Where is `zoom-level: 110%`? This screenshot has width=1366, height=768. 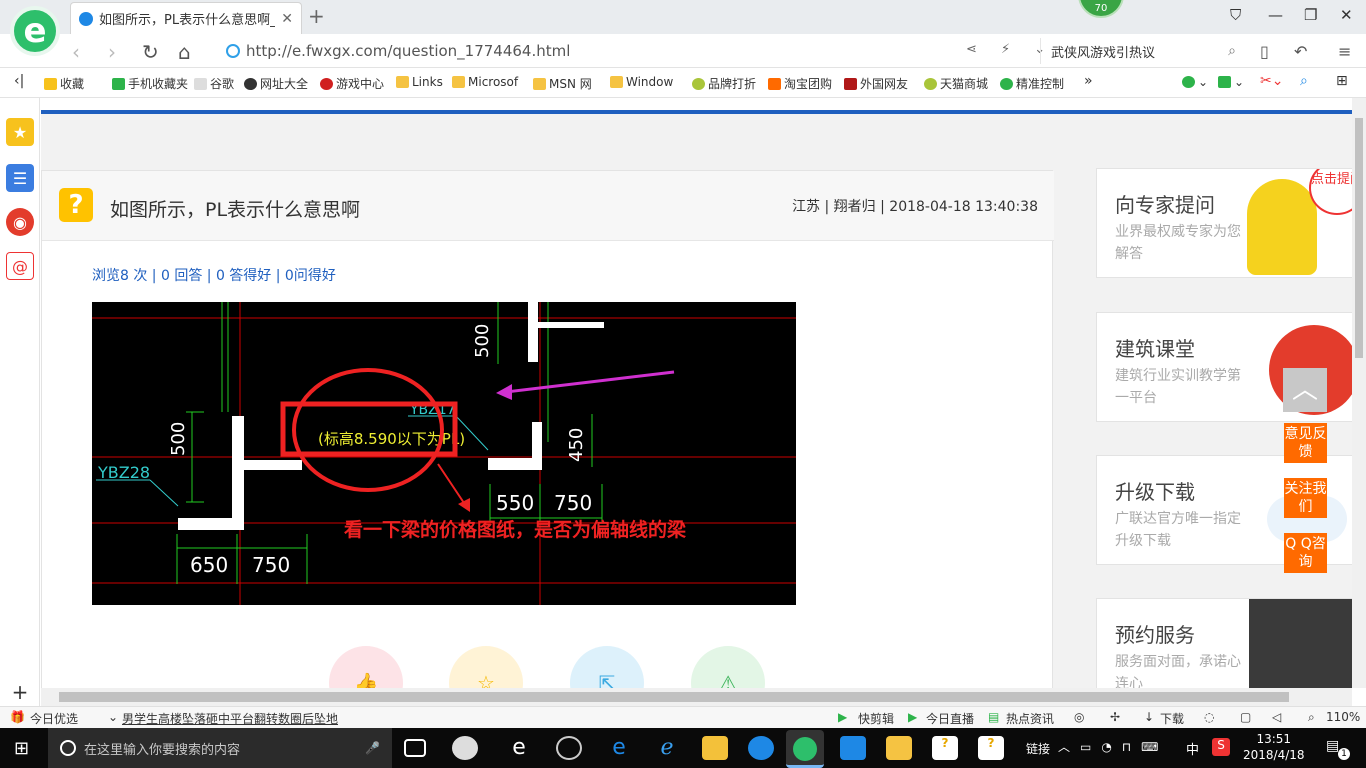 zoom-level: 110% is located at coordinates (1343, 717).